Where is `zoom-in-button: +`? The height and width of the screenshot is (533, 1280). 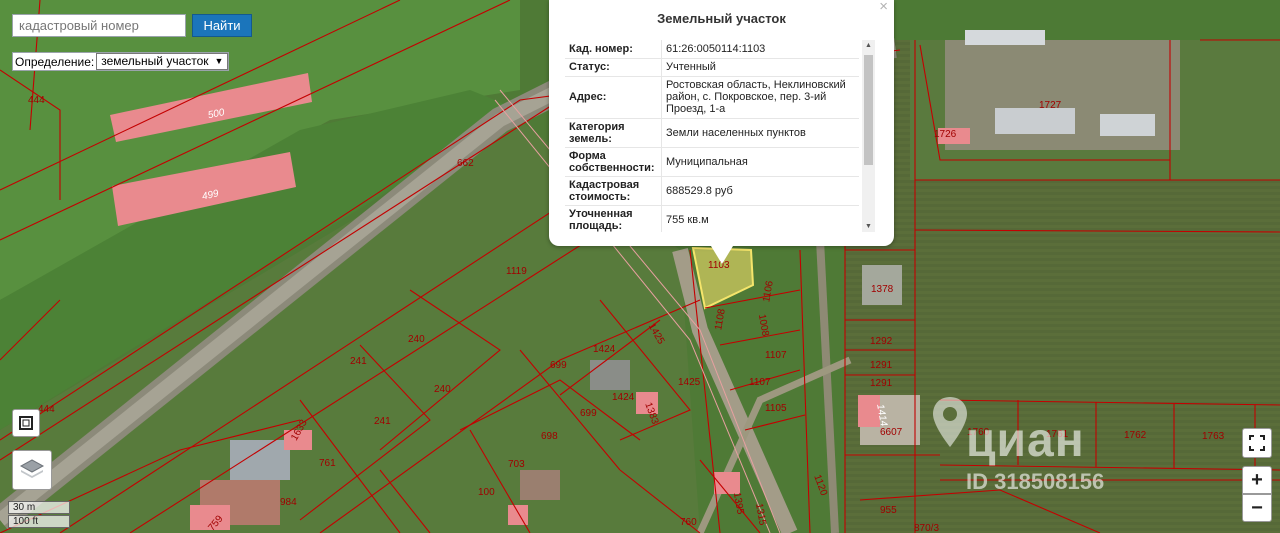
zoom-in-button: + is located at coordinates (1257, 480).